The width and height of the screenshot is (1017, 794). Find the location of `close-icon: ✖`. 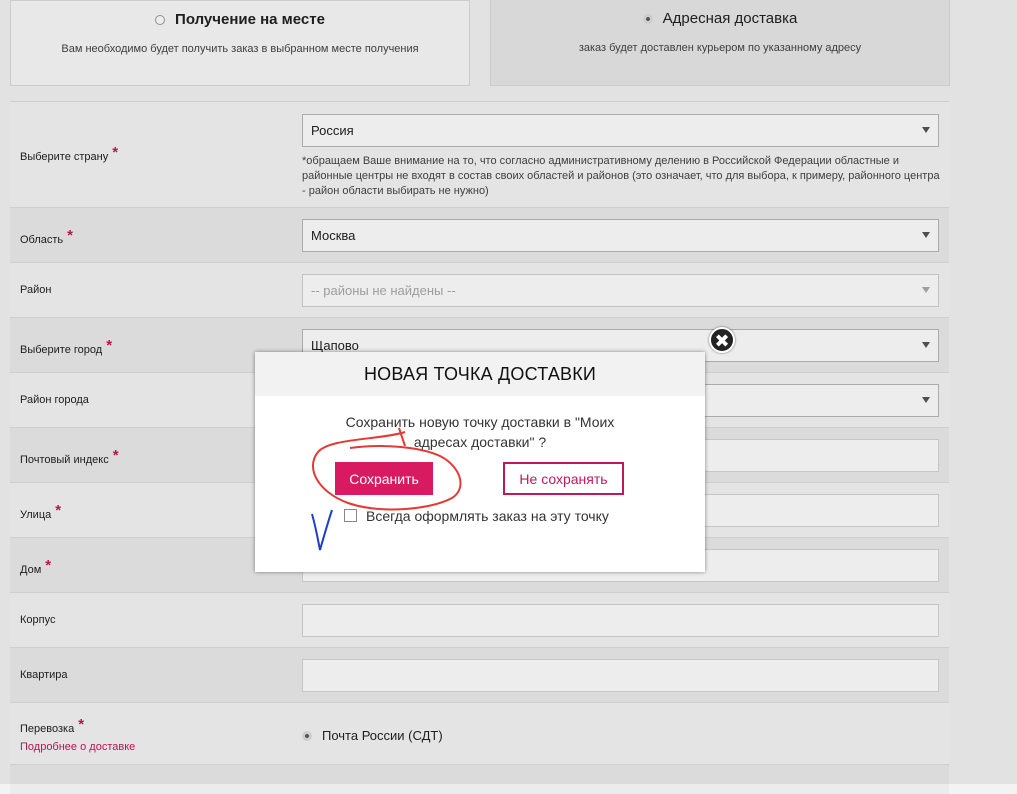

close-icon: ✖ is located at coordinates (722, 340).